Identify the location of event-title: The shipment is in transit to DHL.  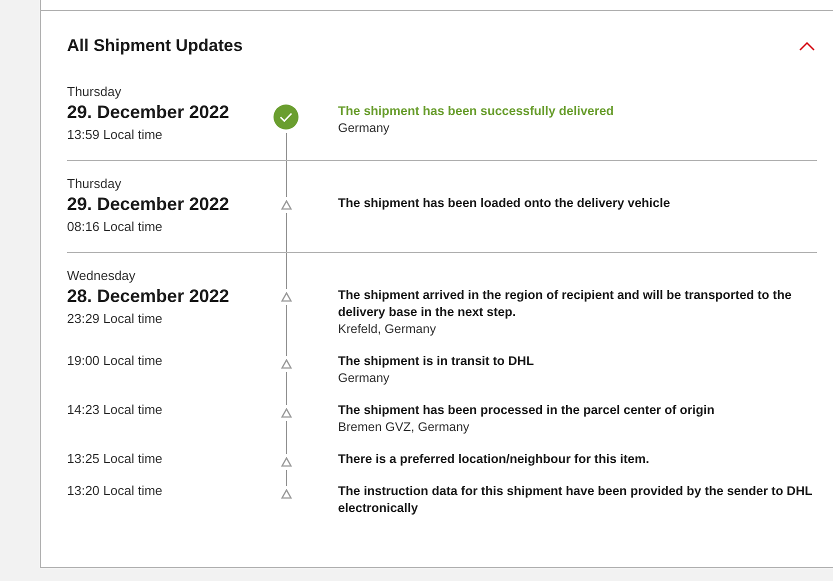
(436, 361).